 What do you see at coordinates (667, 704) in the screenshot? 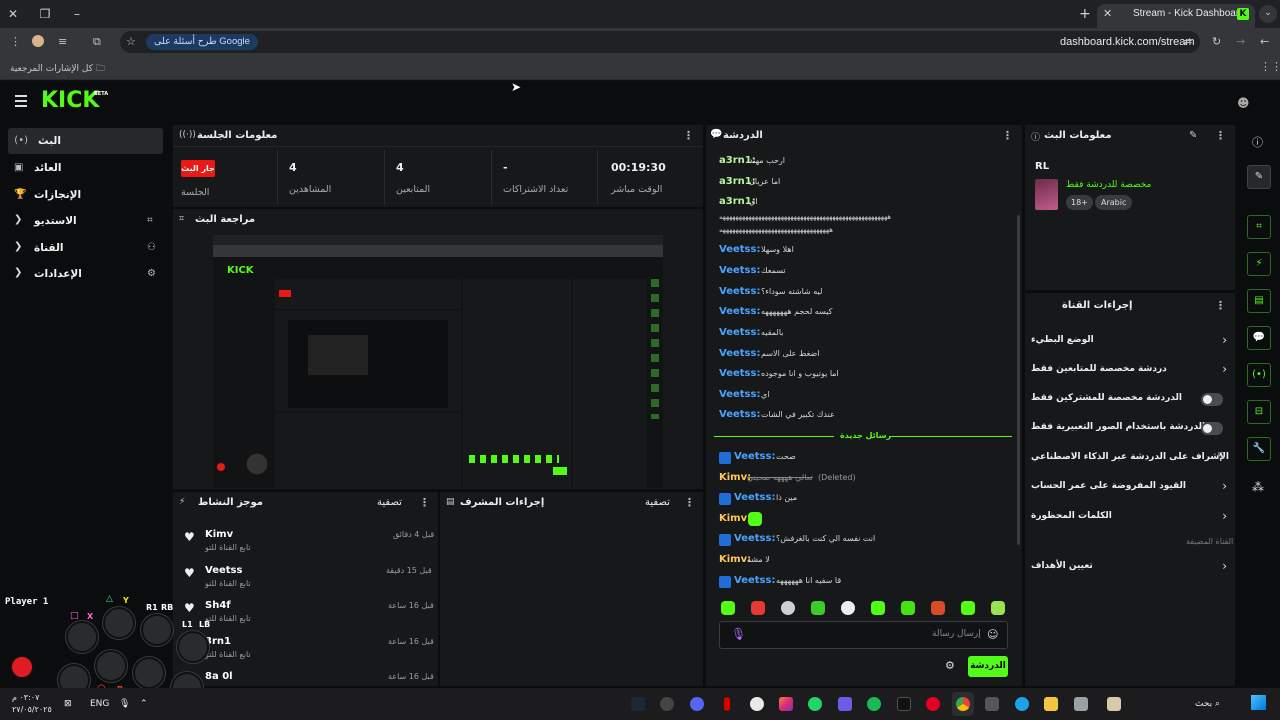
I see `obs-icon` at bounding box center [667, 704].